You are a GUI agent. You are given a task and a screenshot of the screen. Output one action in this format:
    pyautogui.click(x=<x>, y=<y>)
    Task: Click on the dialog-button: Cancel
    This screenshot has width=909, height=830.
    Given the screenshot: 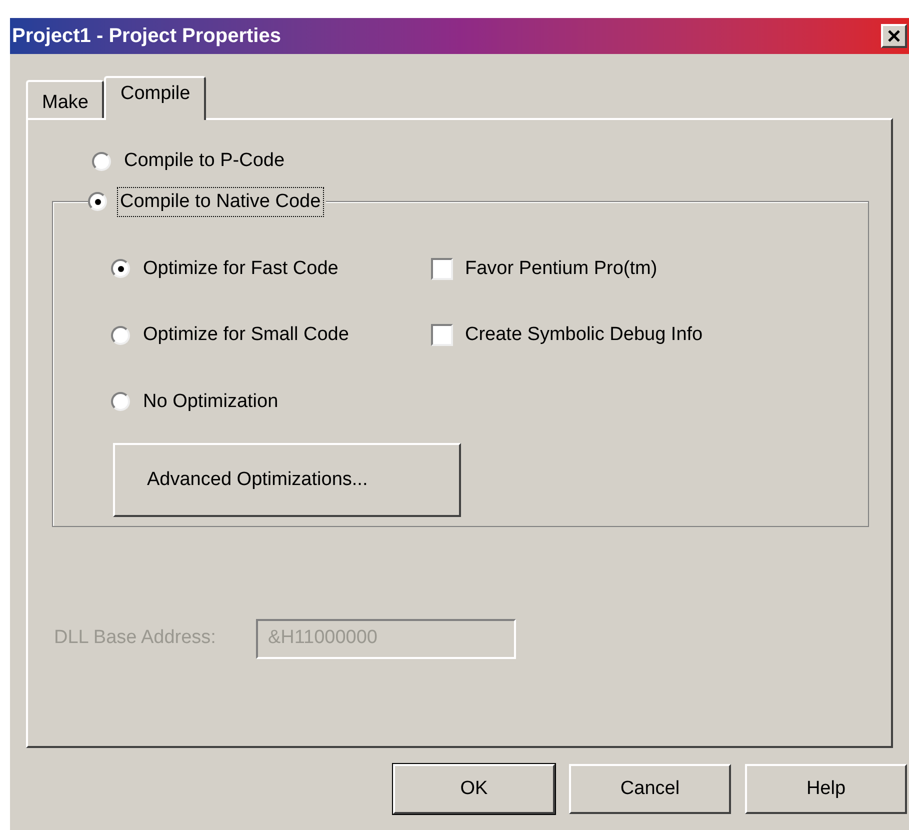 What is the action you would take?
    pyautogui.click(x=650, y=789)
    